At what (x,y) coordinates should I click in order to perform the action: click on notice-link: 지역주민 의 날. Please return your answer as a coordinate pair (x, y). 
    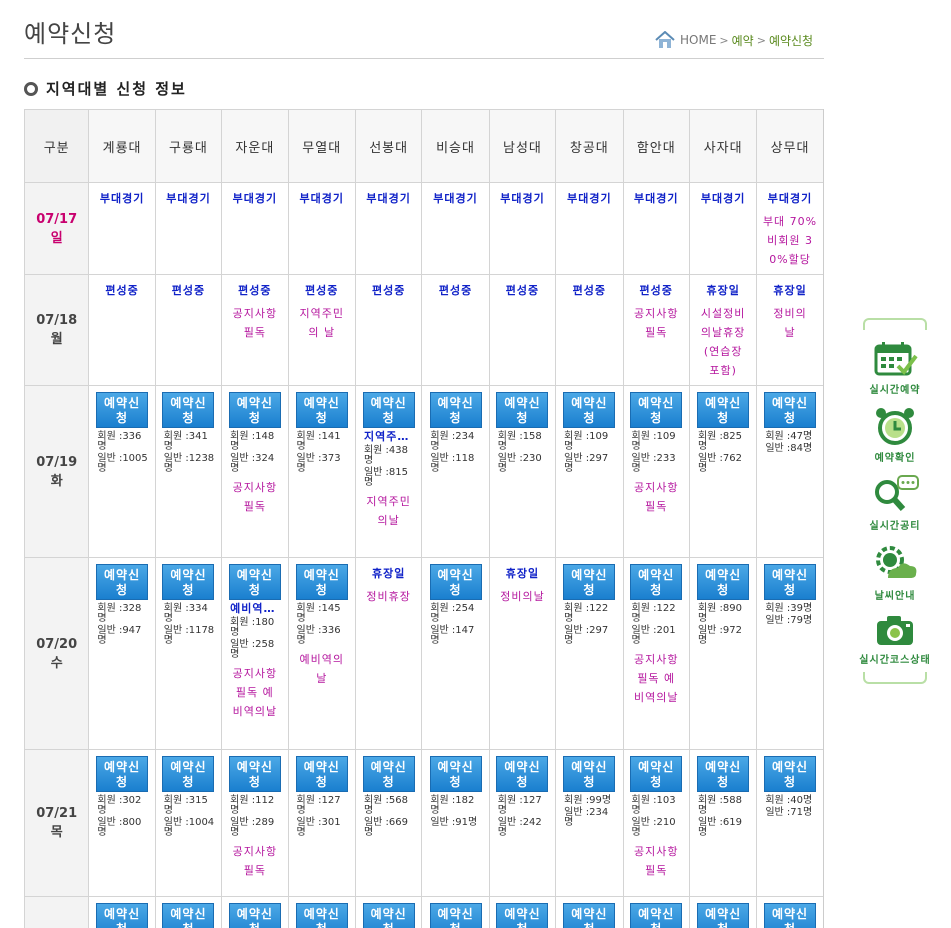
    Looking at the image, I should click on (322, 323).